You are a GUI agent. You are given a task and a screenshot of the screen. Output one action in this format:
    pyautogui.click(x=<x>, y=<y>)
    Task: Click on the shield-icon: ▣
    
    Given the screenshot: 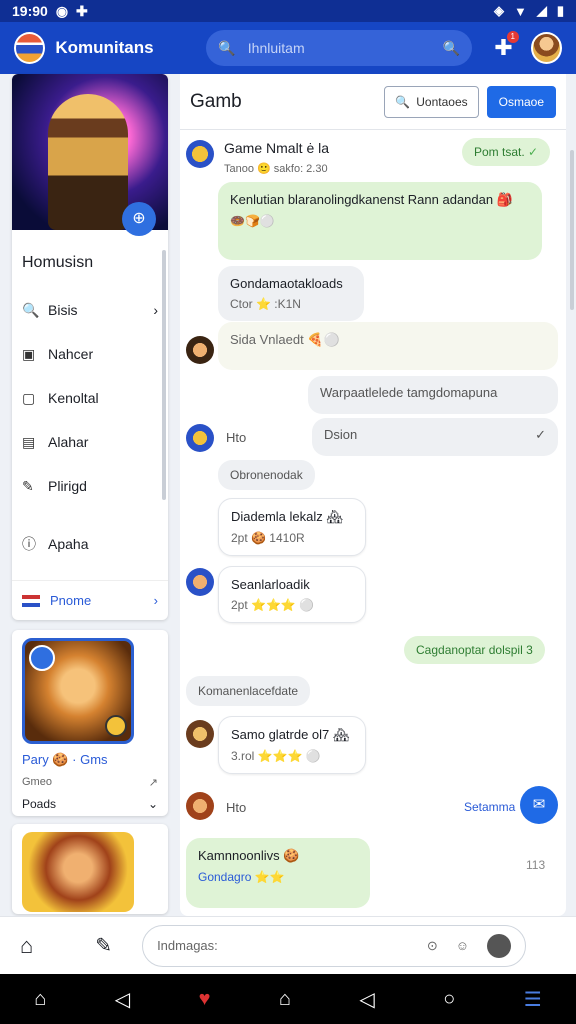 What is the action you would take?
    pyautogui.click(x=29, y=353)
    